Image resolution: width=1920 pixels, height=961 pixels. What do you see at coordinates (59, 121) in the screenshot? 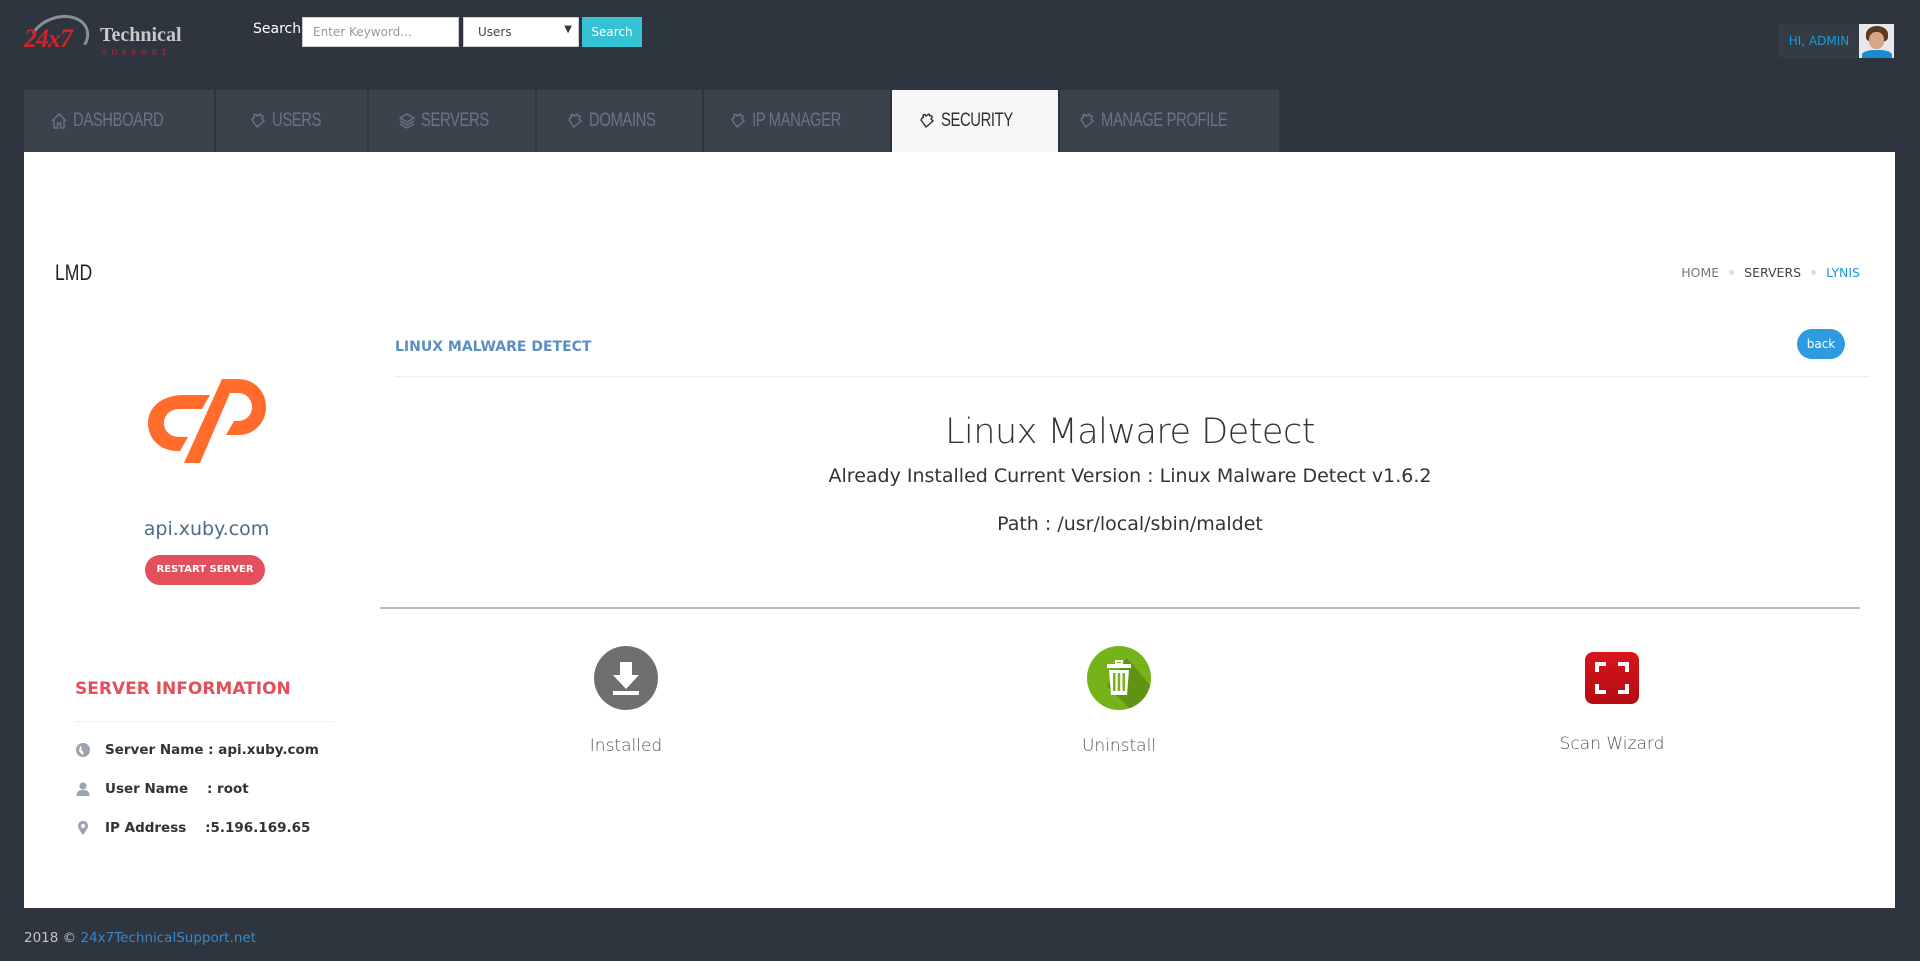
I see `home-icon` at bounding box center [59, 121].